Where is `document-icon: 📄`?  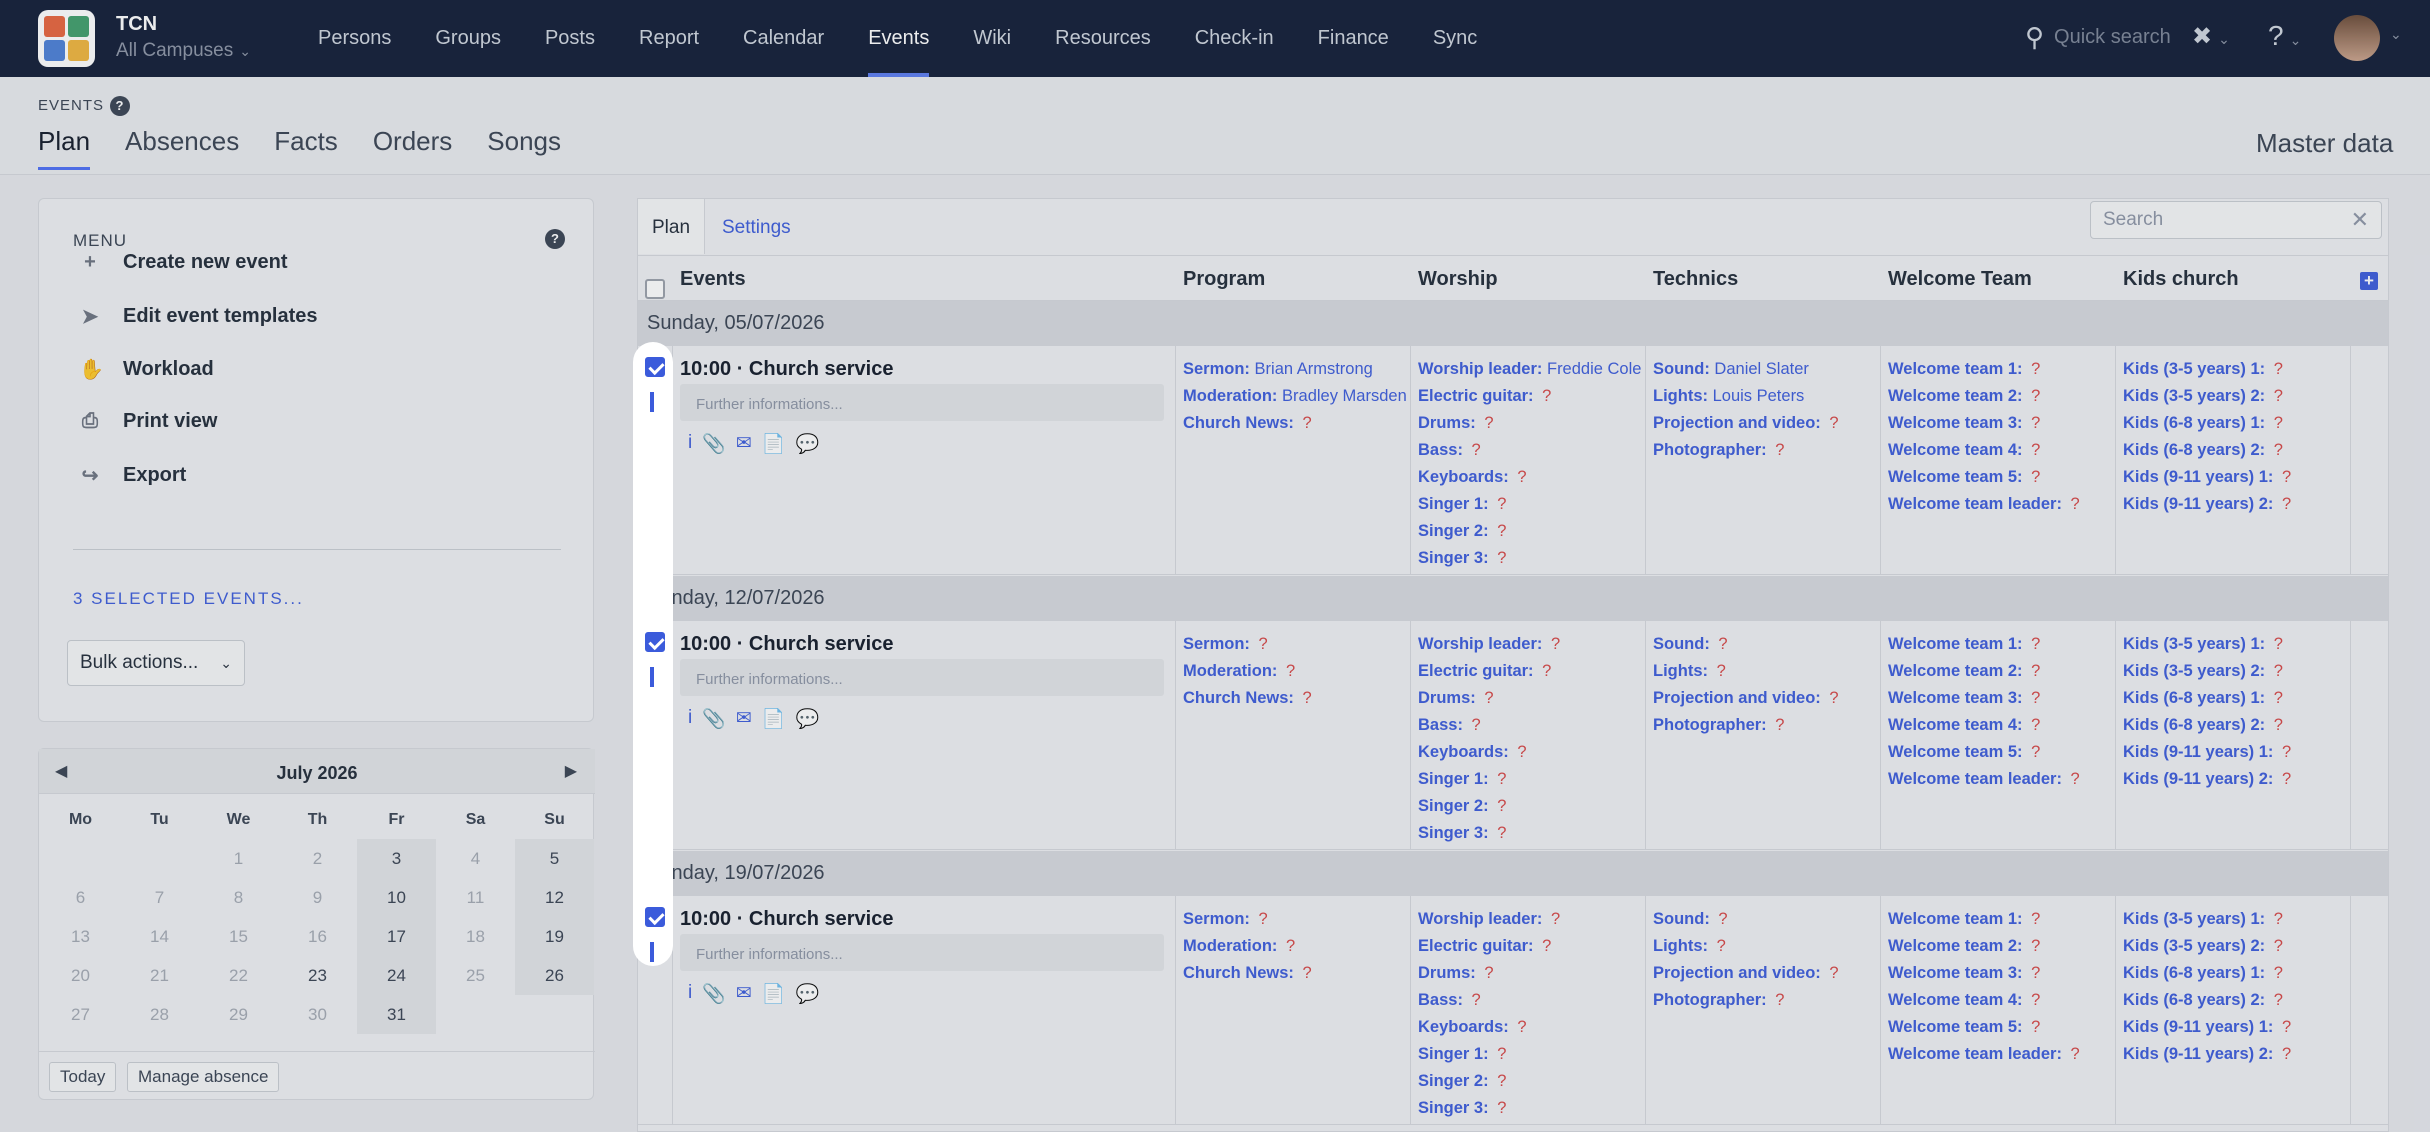
document-icon: 📄 is located at coordinates (774, 444).